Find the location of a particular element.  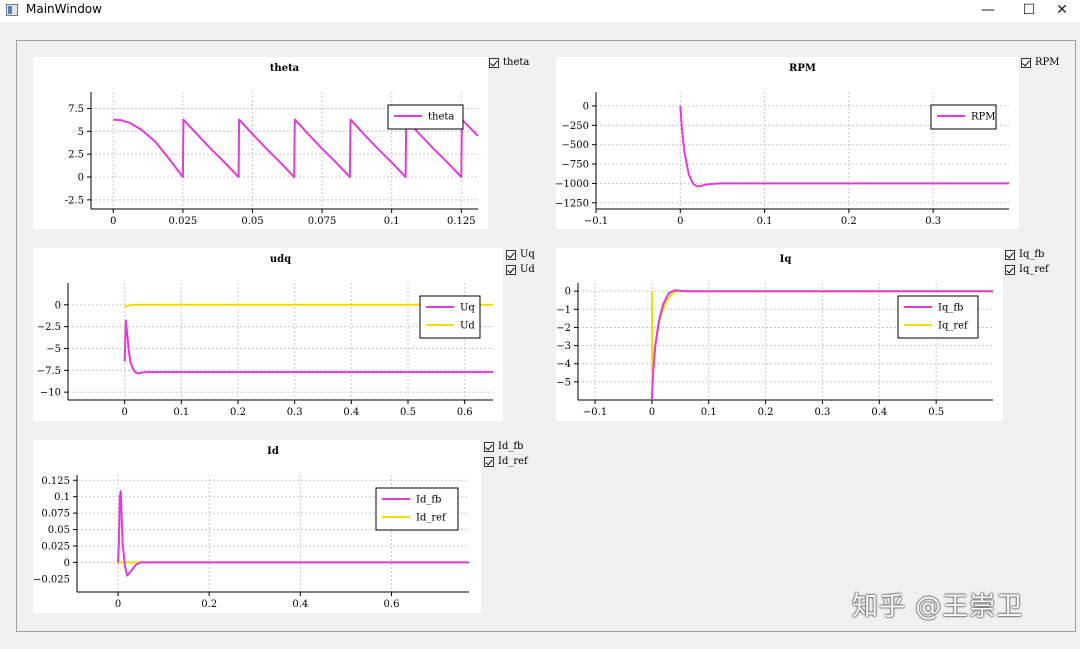

checkbox-rpm: RPM is located at coordinates (1040, 62).